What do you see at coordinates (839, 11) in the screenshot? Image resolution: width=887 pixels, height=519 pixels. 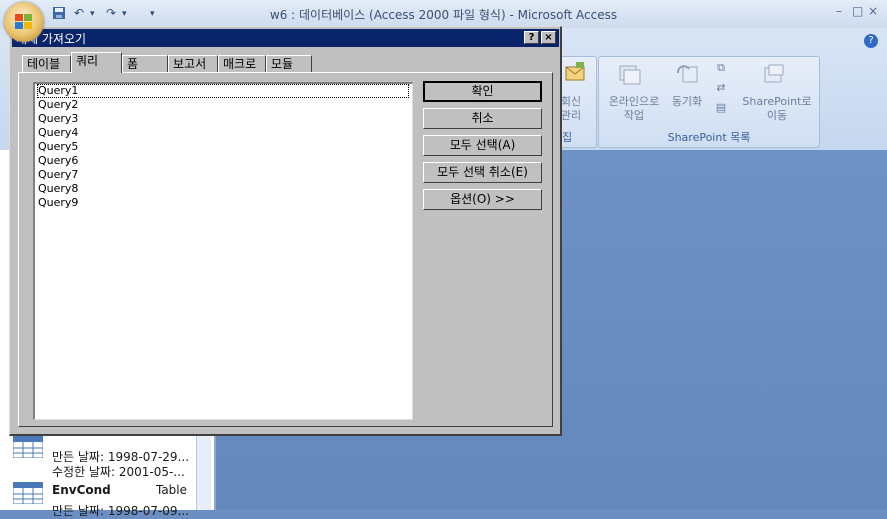 I see `minimize-icon: –` at bounding box center [839, 11].